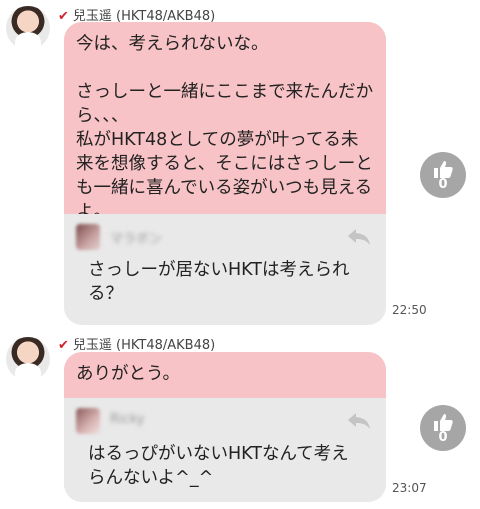 This screenshot has width=480, height=509. I want to click on quoted-user-name: マラボン, so click(136, 239).